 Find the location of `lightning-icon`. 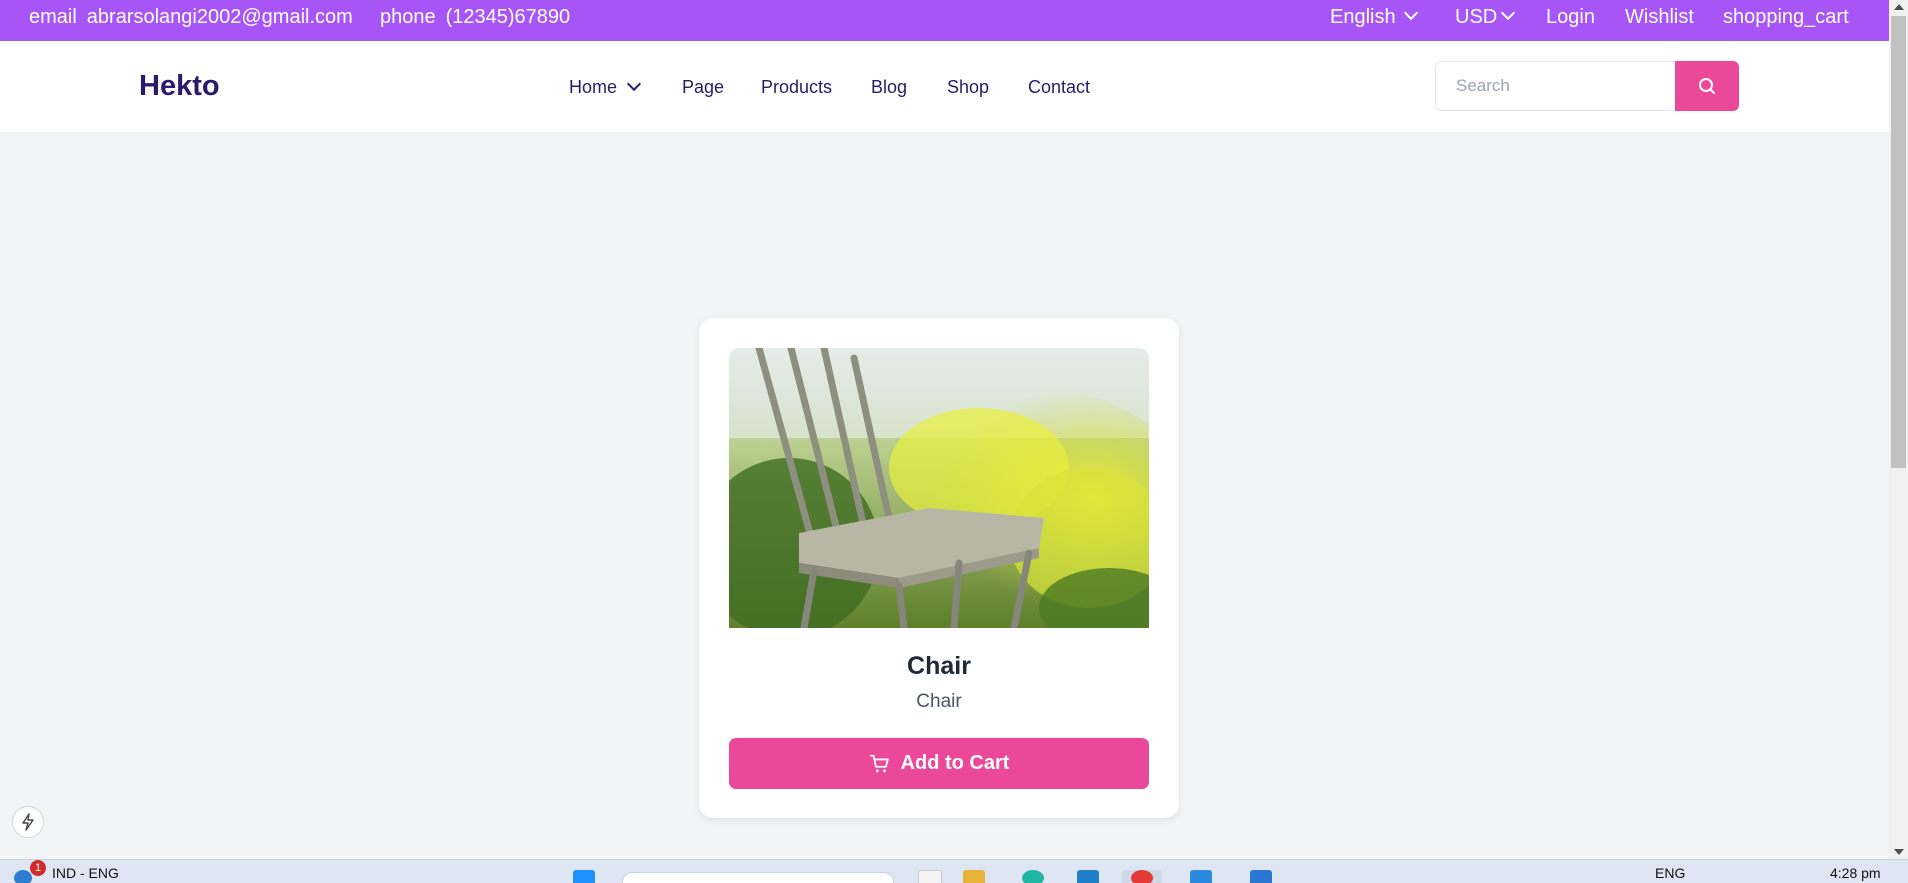

lightning-icon is located at coordinates (28, 822).